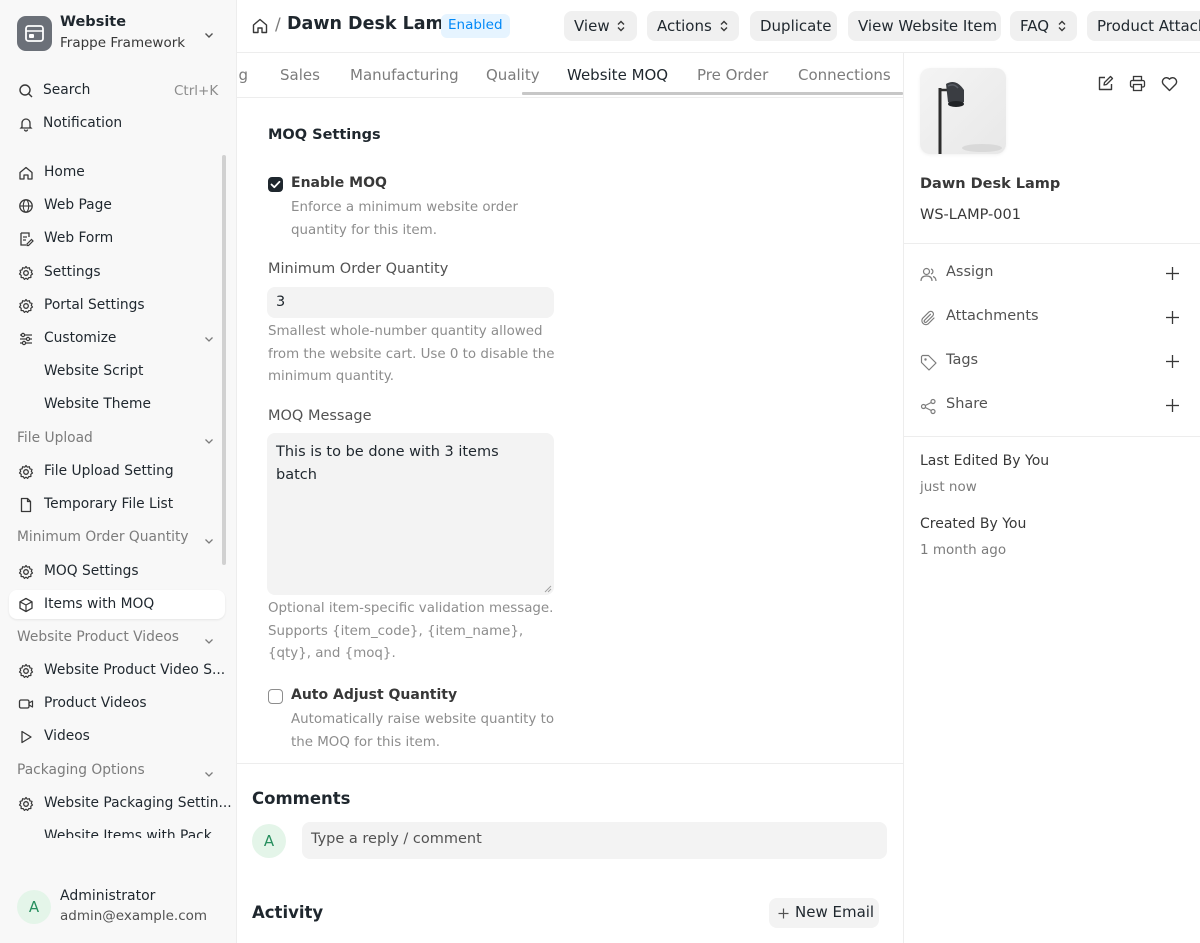 The image size is (1200, 943). What do you see at coordinates (209, 35) in the screenshot?
I see `app-switcher-chevron-icon` at bounding box center [209, 35].